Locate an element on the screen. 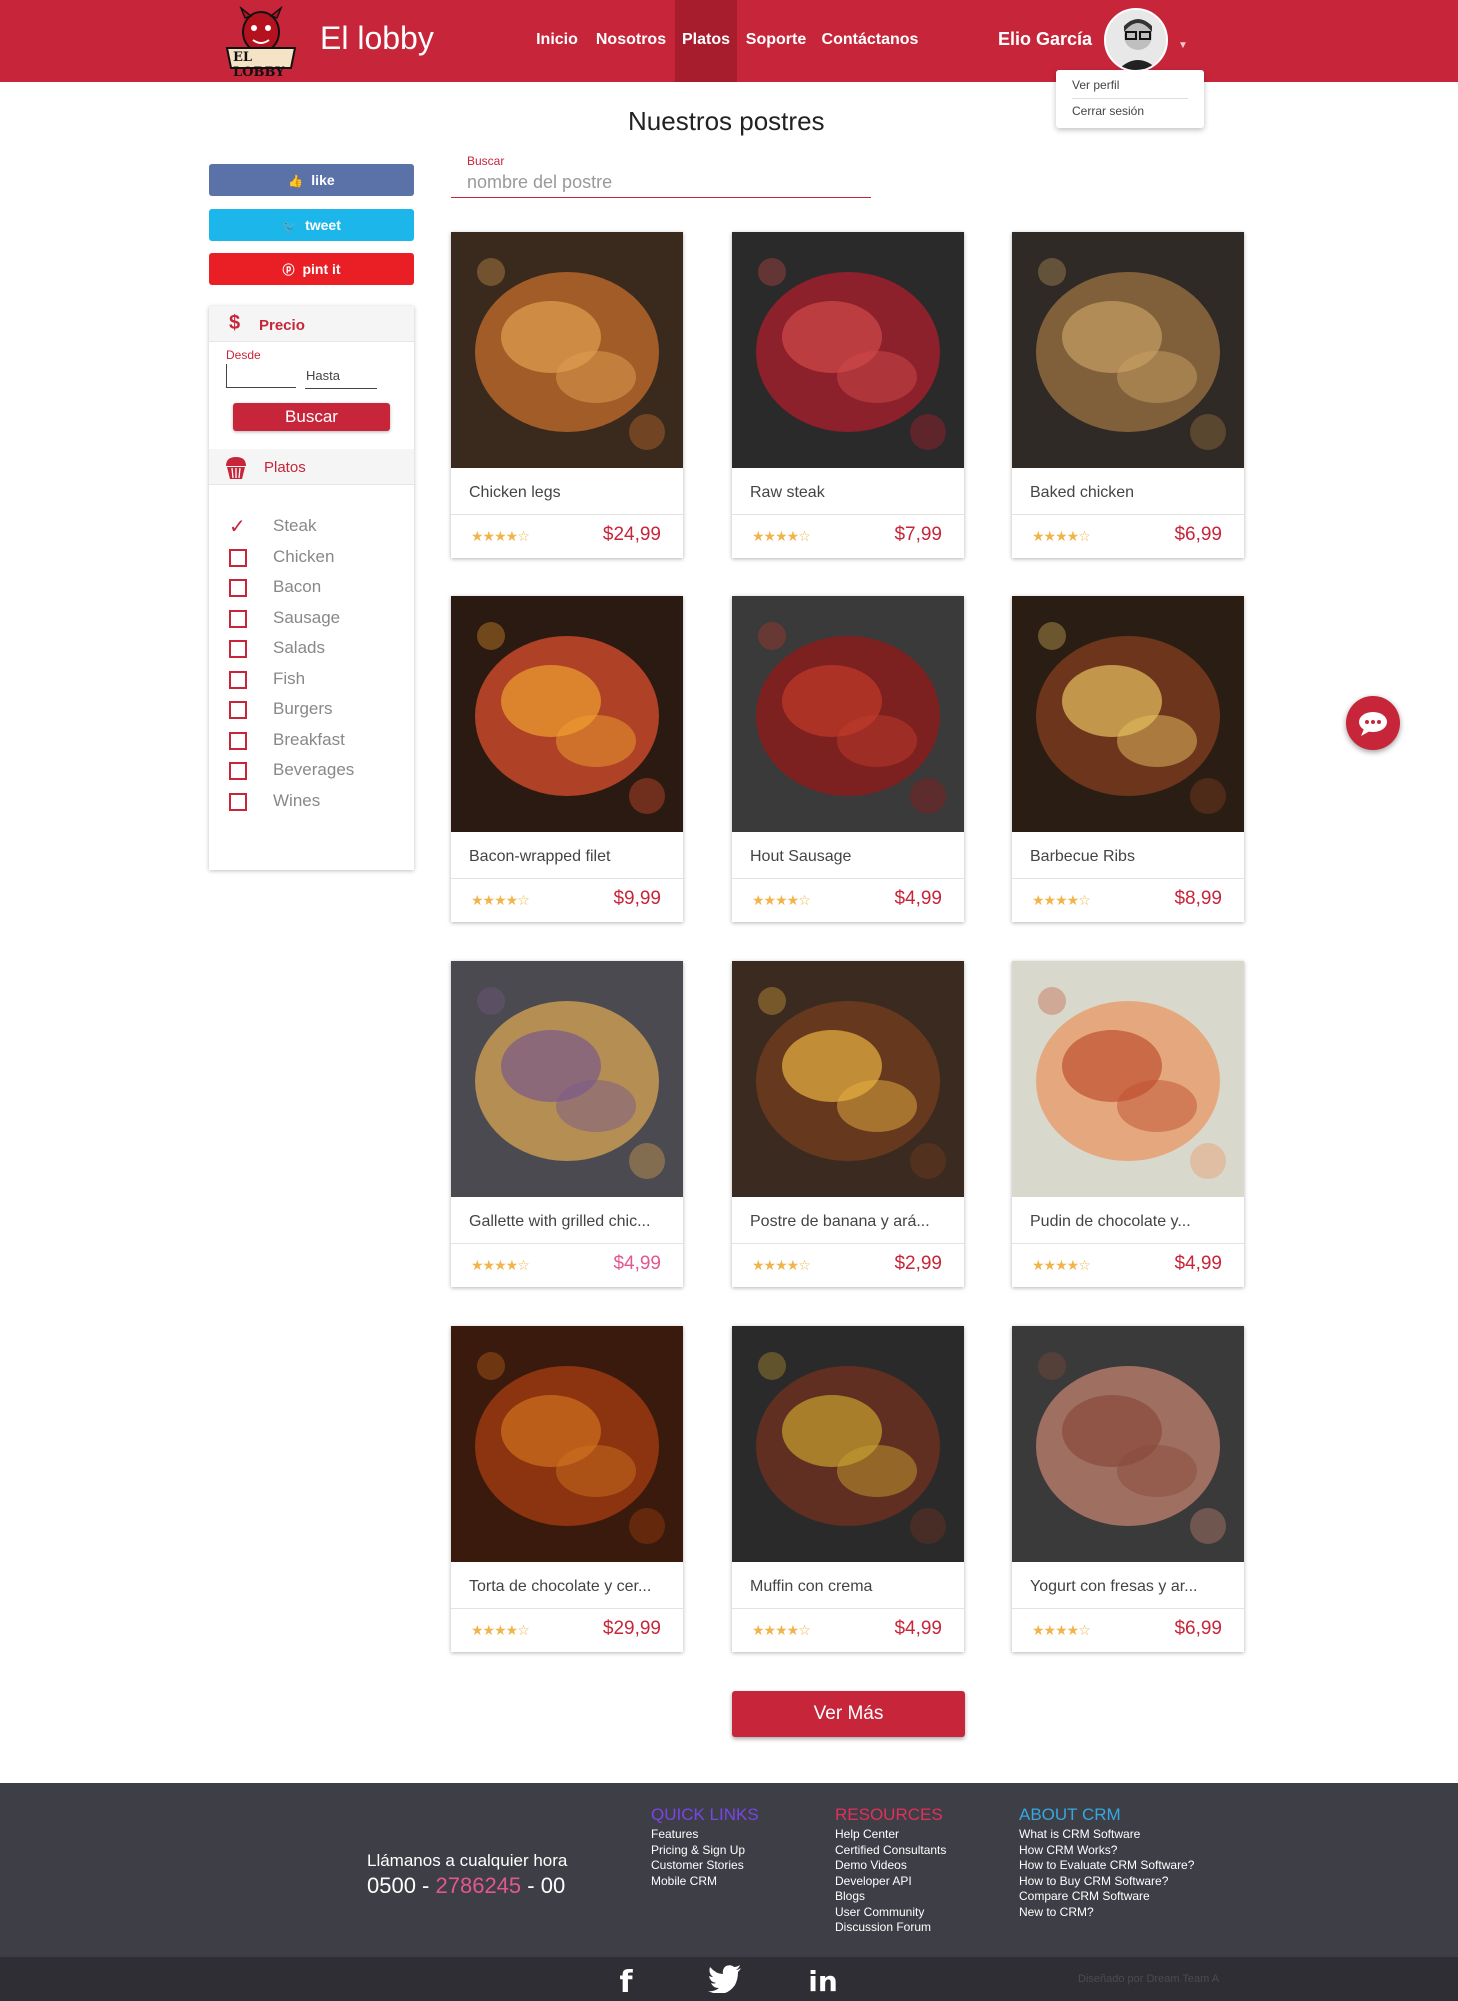 This screenshot has width=1458, height=2001. ribs-image is located at coordinates (1128, 714).